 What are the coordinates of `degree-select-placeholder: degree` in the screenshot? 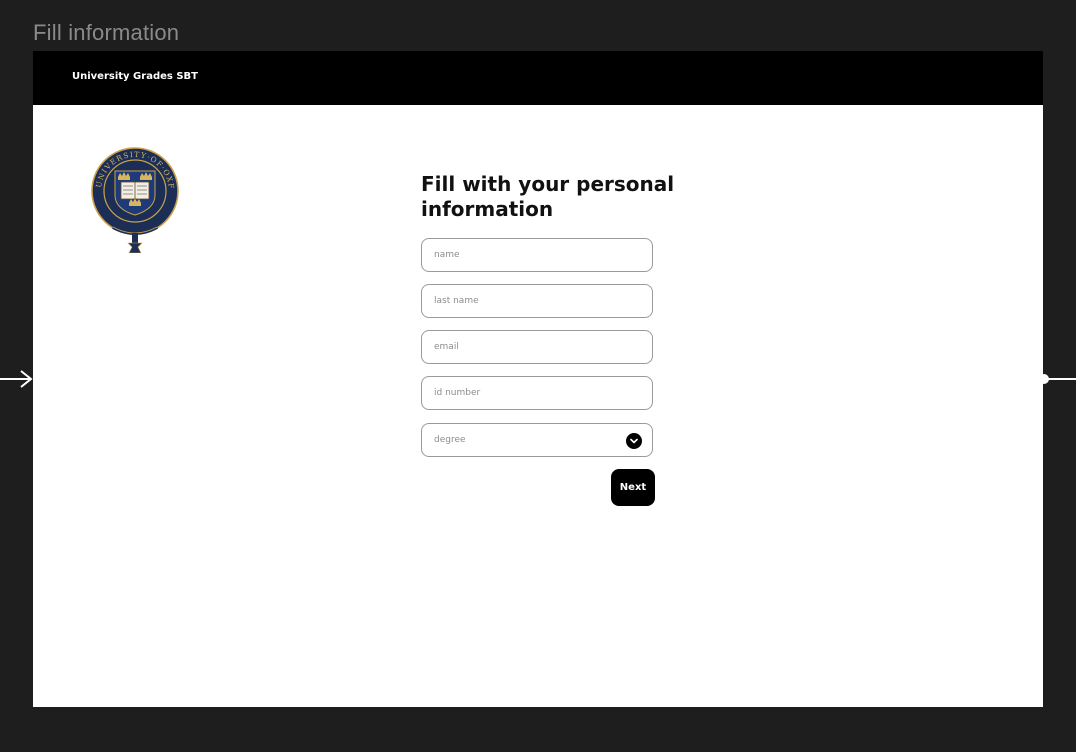 It's located at (450, 440).